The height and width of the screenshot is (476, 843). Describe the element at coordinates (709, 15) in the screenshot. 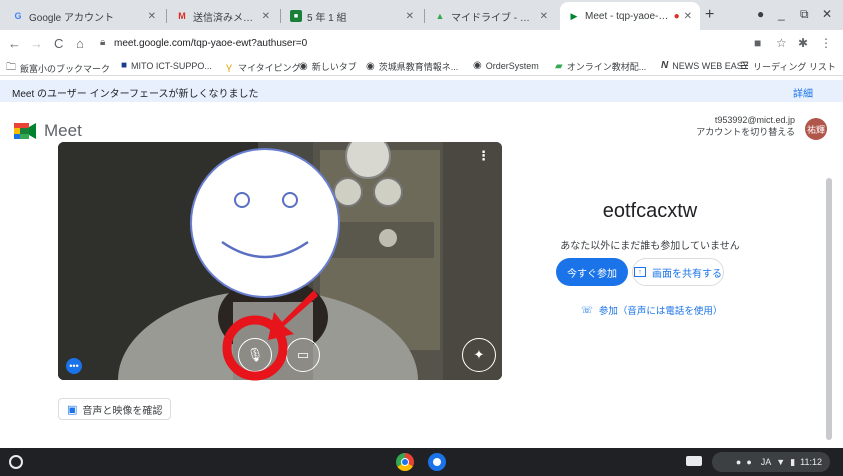

I see `new-tab-button: +` at that location.